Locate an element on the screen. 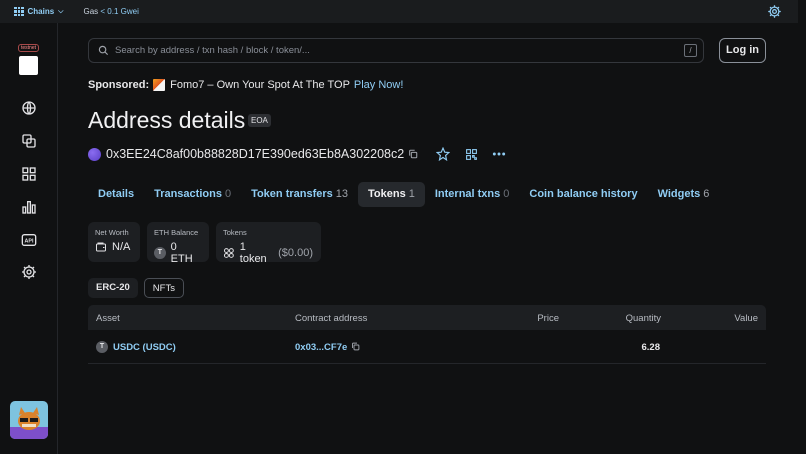  chains-menu: Chains ⌵ is located at coordinates (39, 11).